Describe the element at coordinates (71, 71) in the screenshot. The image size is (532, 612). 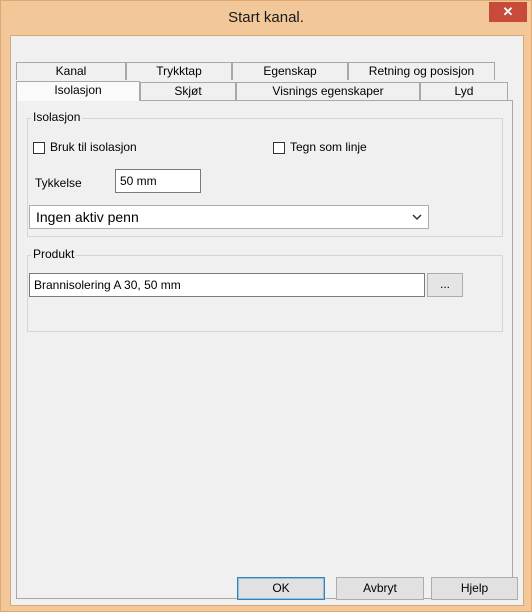
I see `tab-kanal: Kanal` at that location.